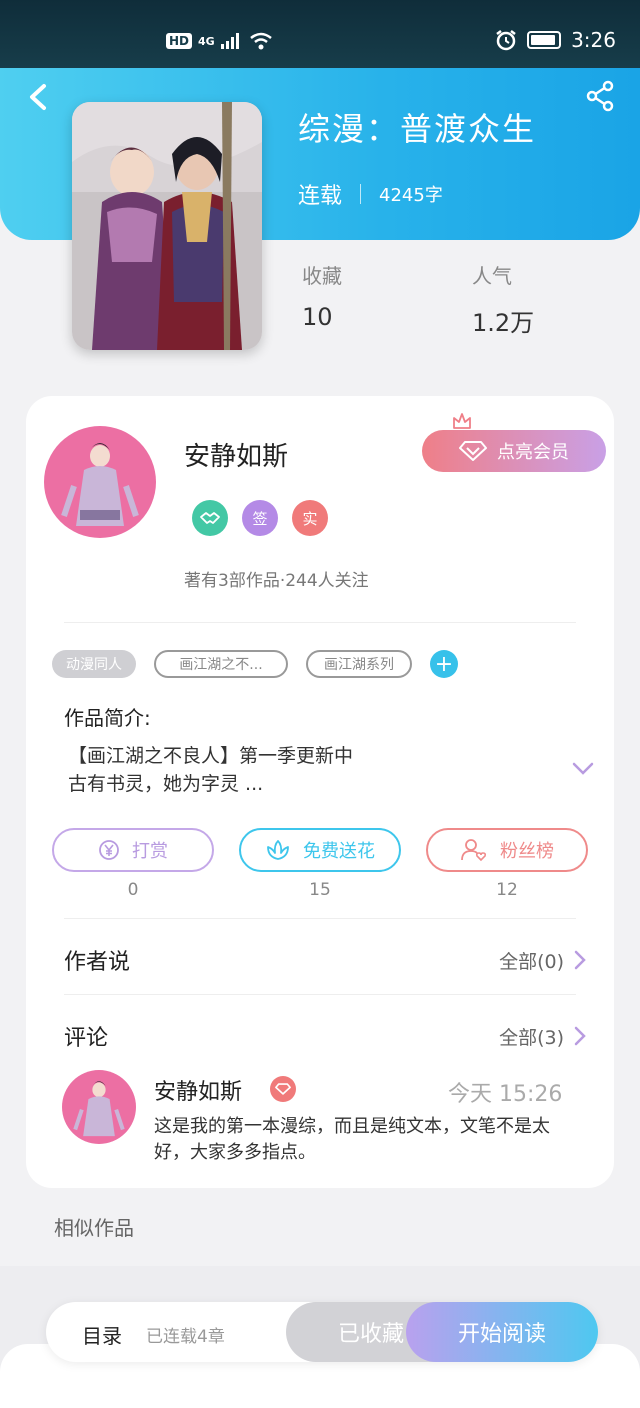 This screenshot has height=1408, width=640. Describe the element at coordinates (531, 1037) in the screenshot. I see `comments-count: 全部(3)` at that location.